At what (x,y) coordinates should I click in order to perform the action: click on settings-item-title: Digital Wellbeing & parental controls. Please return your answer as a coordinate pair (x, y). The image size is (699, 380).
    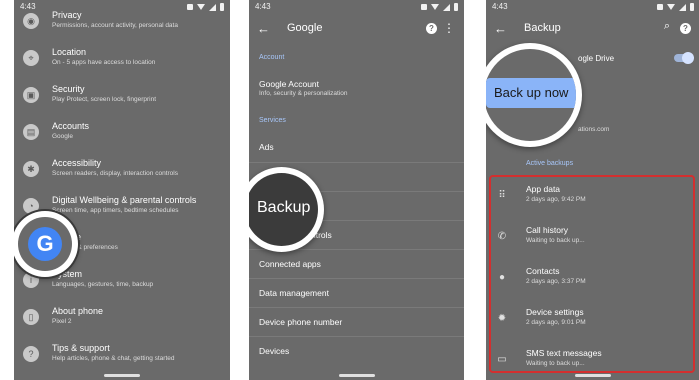
    Looking at the image, I should click on (124, 200).